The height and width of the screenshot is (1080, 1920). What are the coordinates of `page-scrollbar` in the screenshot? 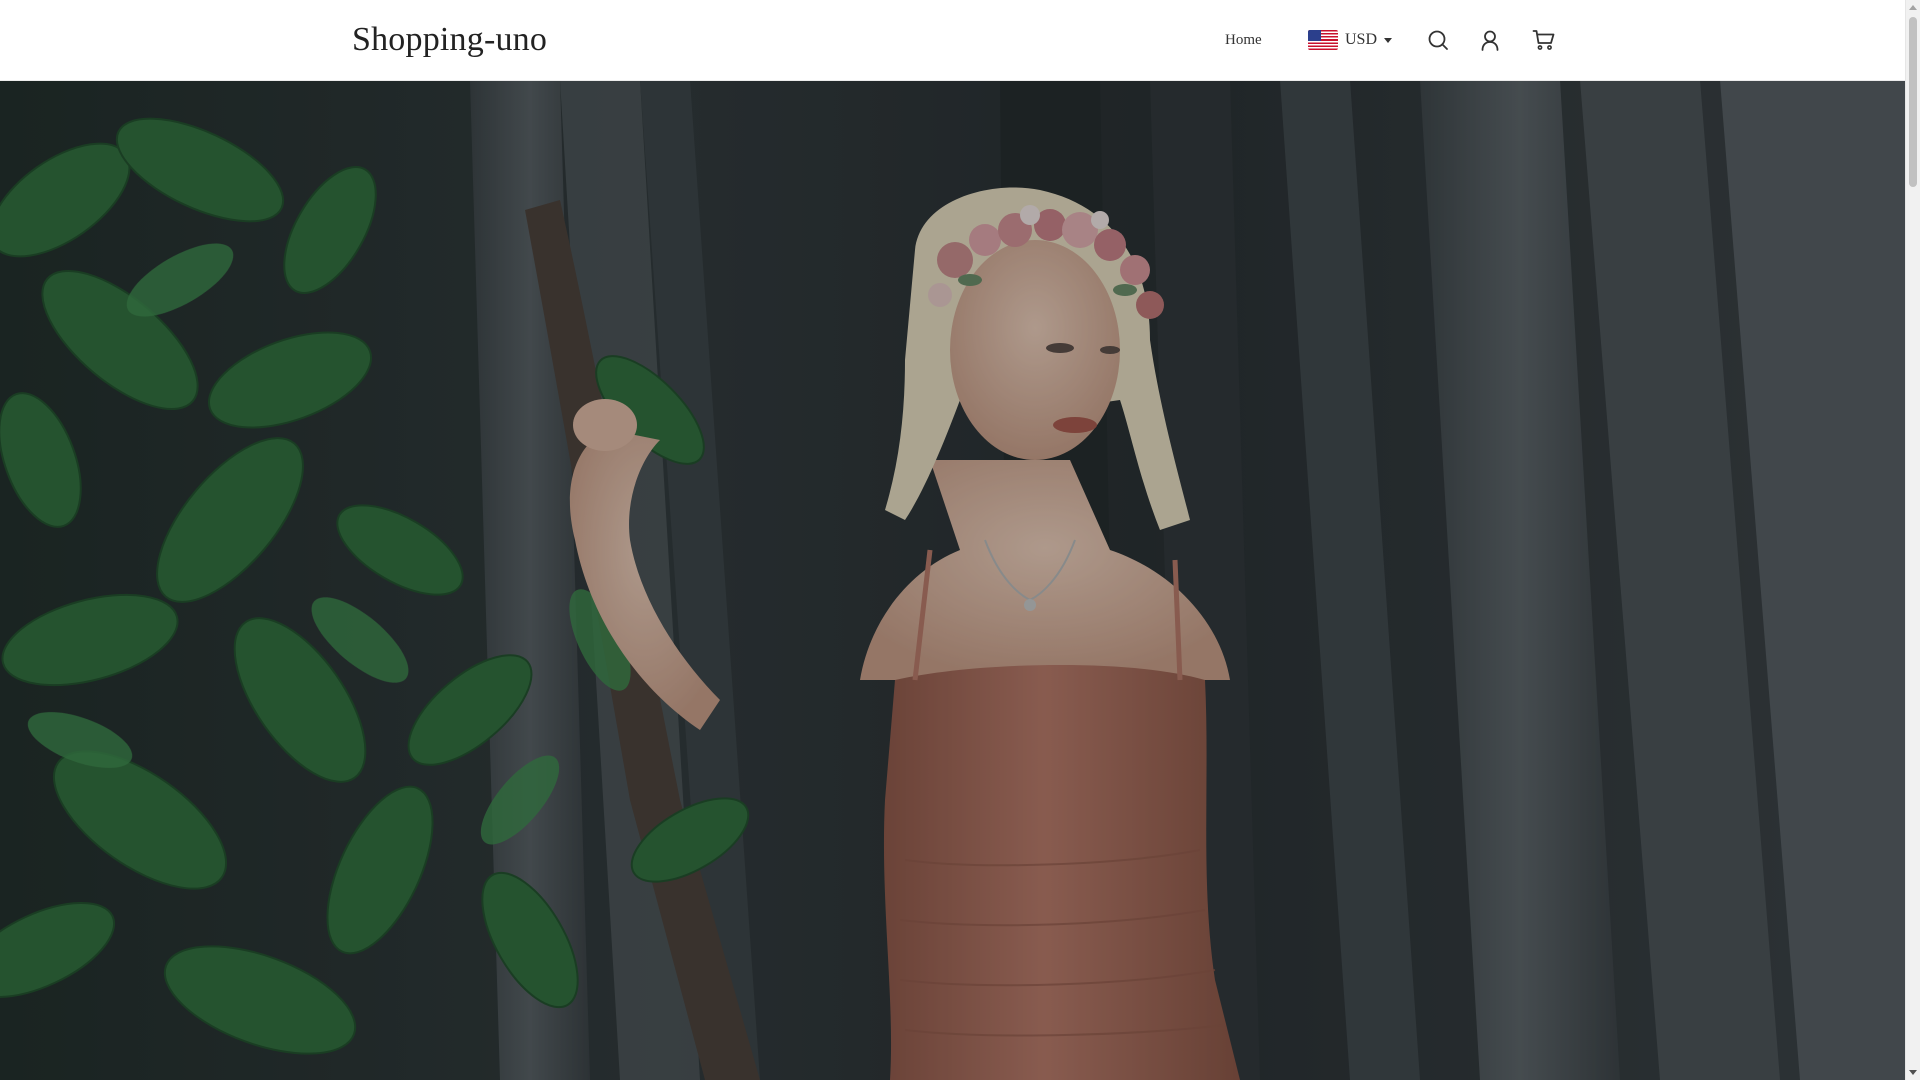 It's located at (1912, 540).